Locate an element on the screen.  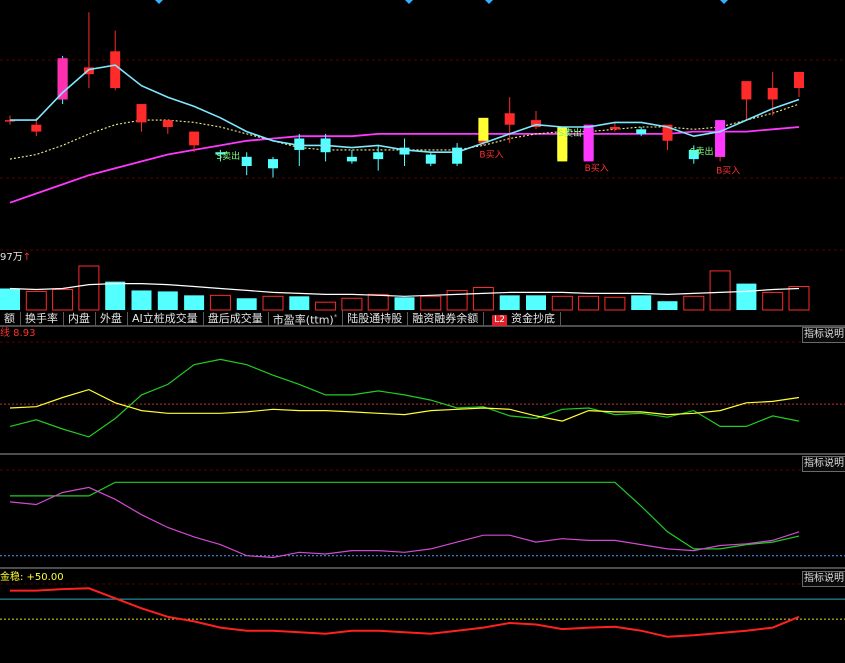
tab-2: 内盘 is located at coordinates (80, 318).